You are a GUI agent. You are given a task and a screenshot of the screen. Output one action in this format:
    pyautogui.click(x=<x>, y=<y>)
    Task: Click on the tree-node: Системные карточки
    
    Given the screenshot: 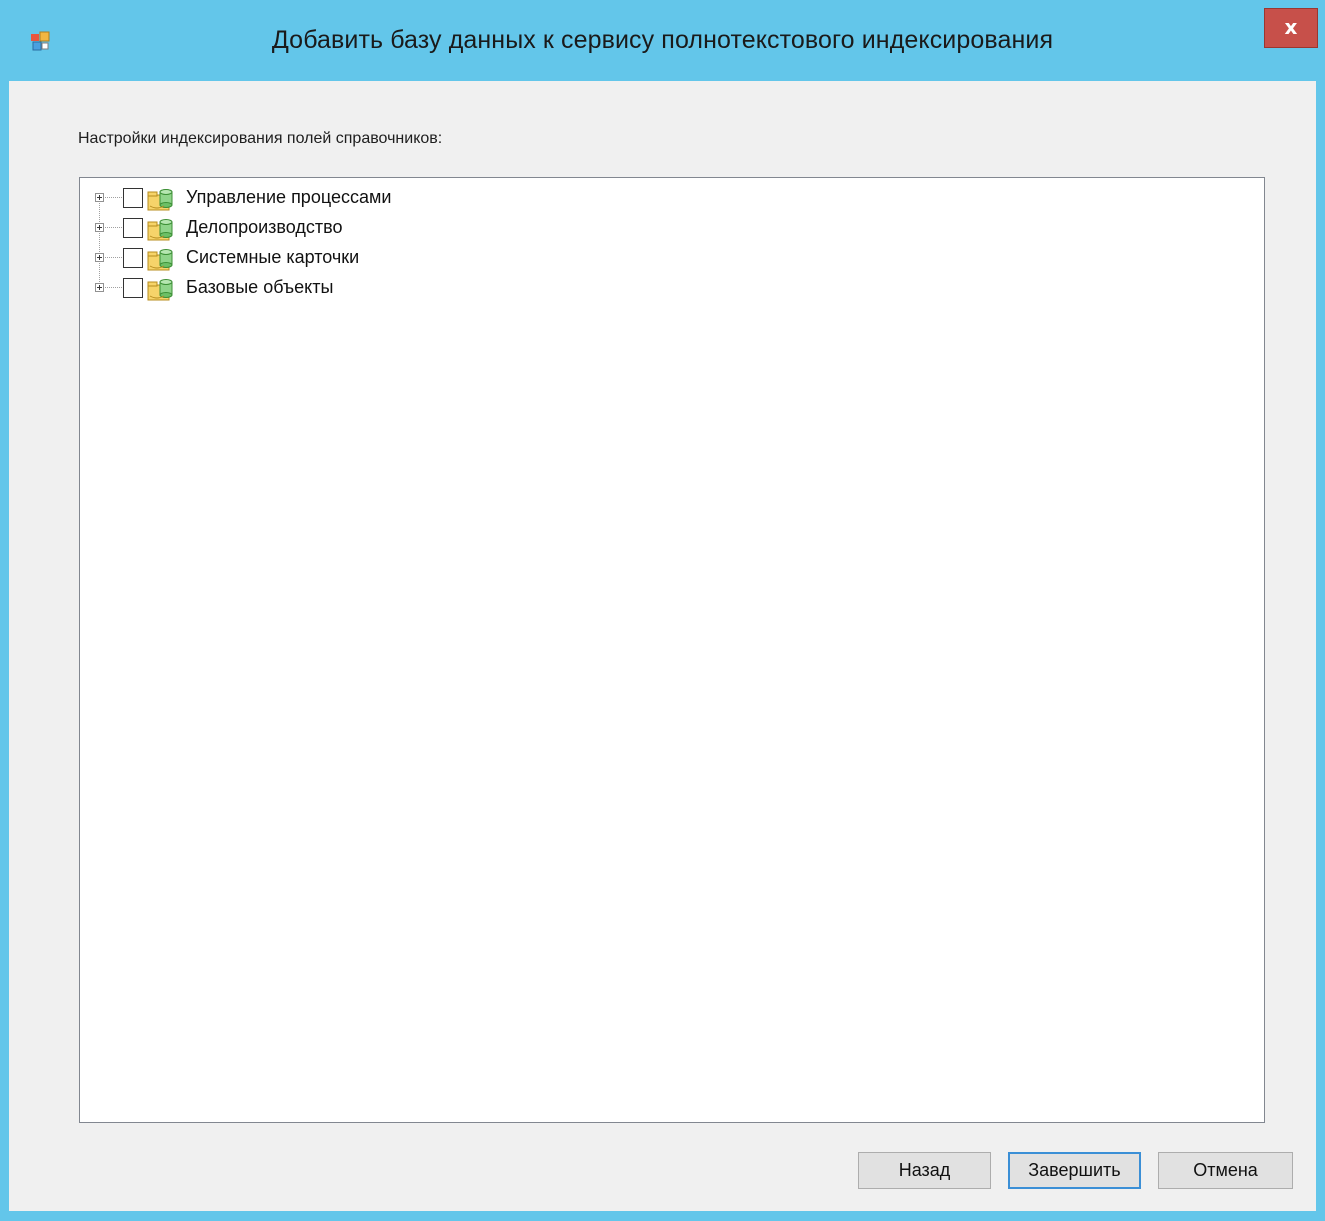 What is the action you would take?
    pyautogui.click(x=380, y=258)
    